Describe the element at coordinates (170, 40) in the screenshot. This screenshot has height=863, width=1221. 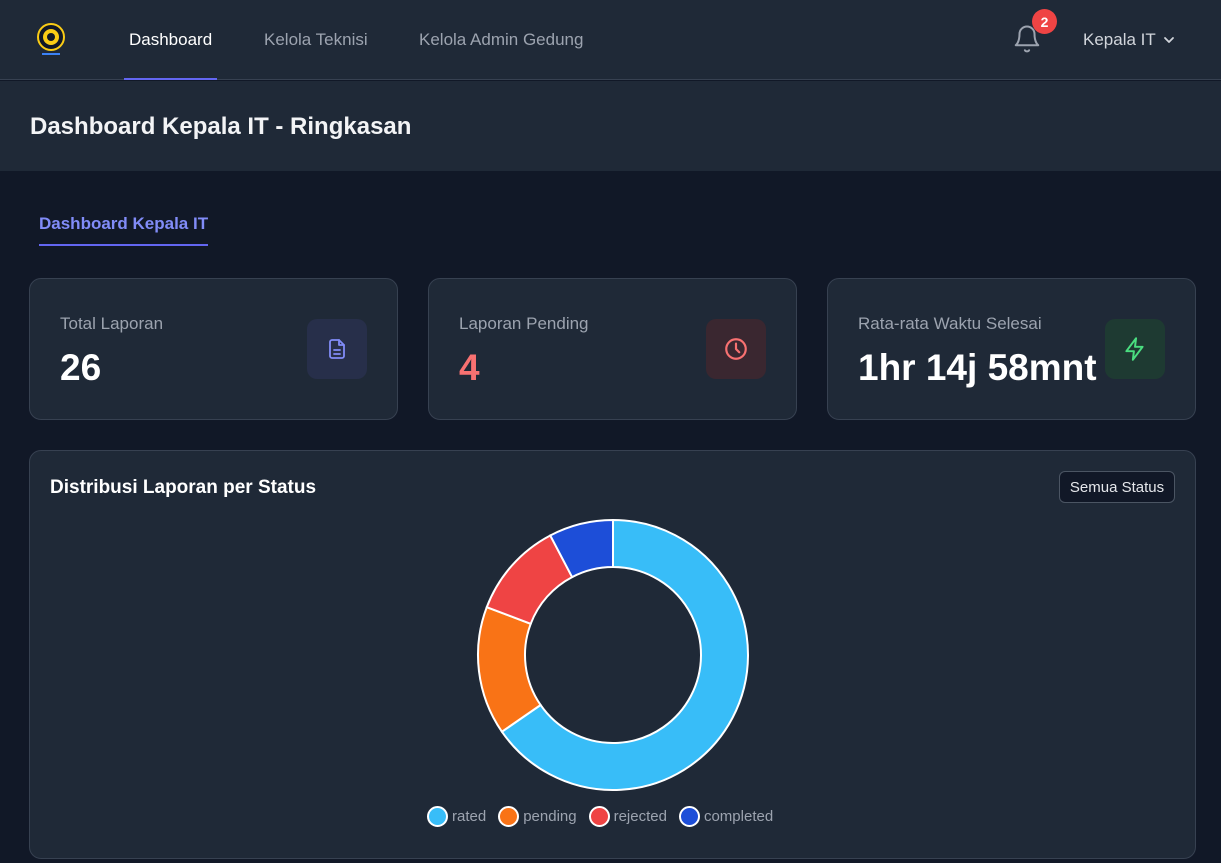
I see `nav-dashboard: Dashboard` at that location.